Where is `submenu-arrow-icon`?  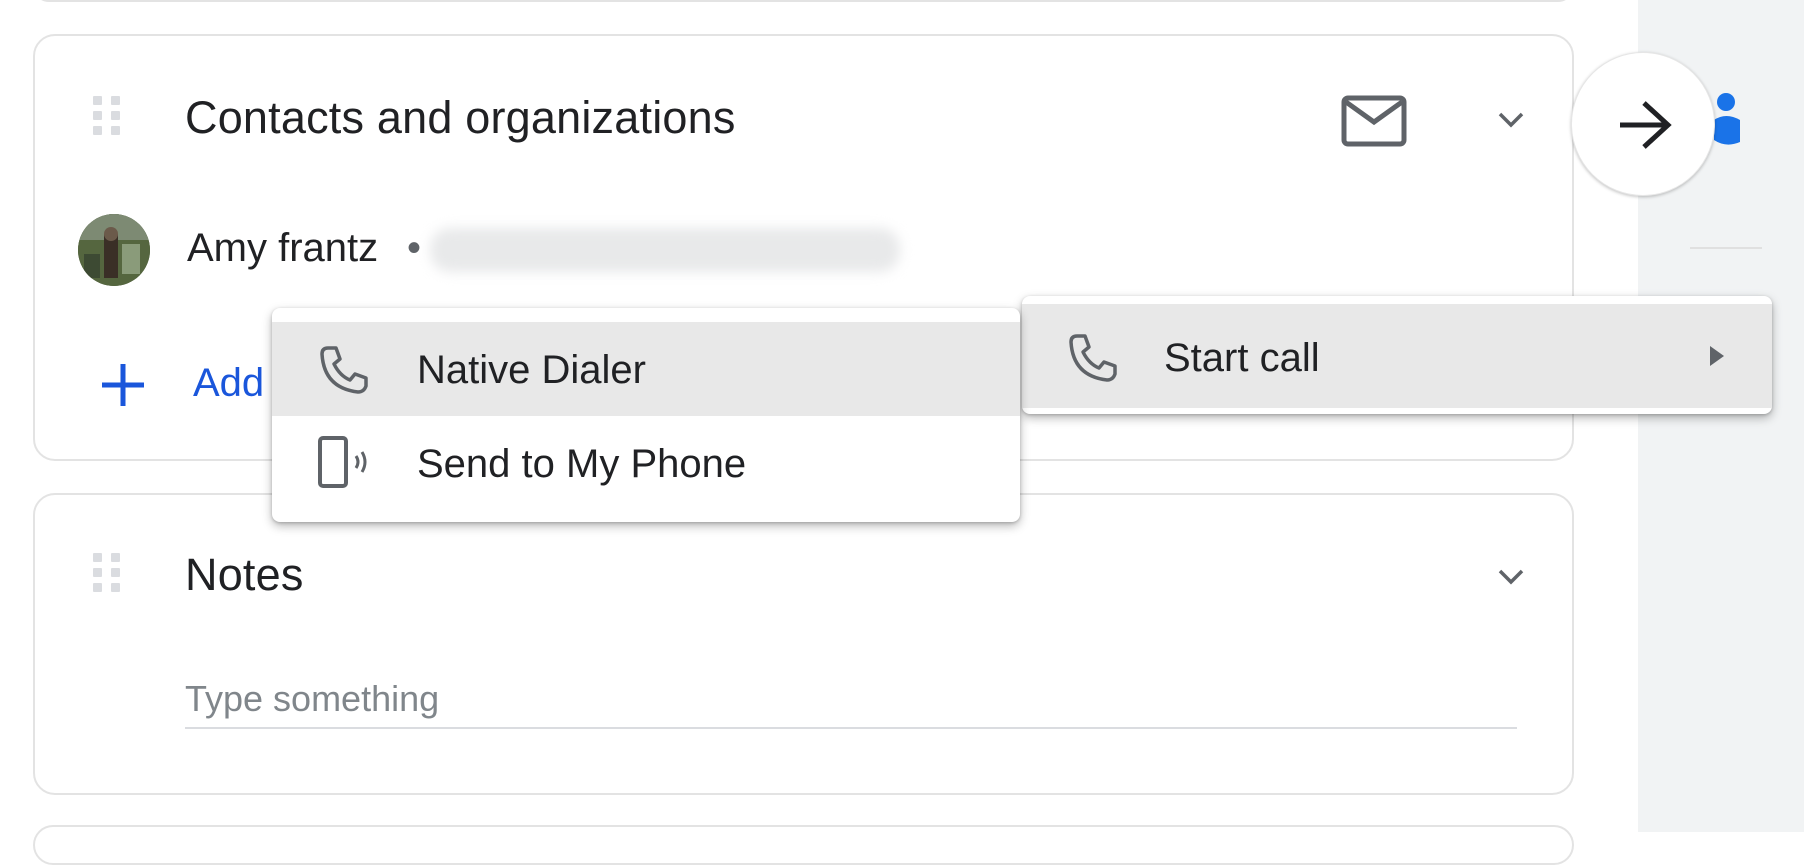 submenu-arrow-icon is located at coordinates (1717, 356).